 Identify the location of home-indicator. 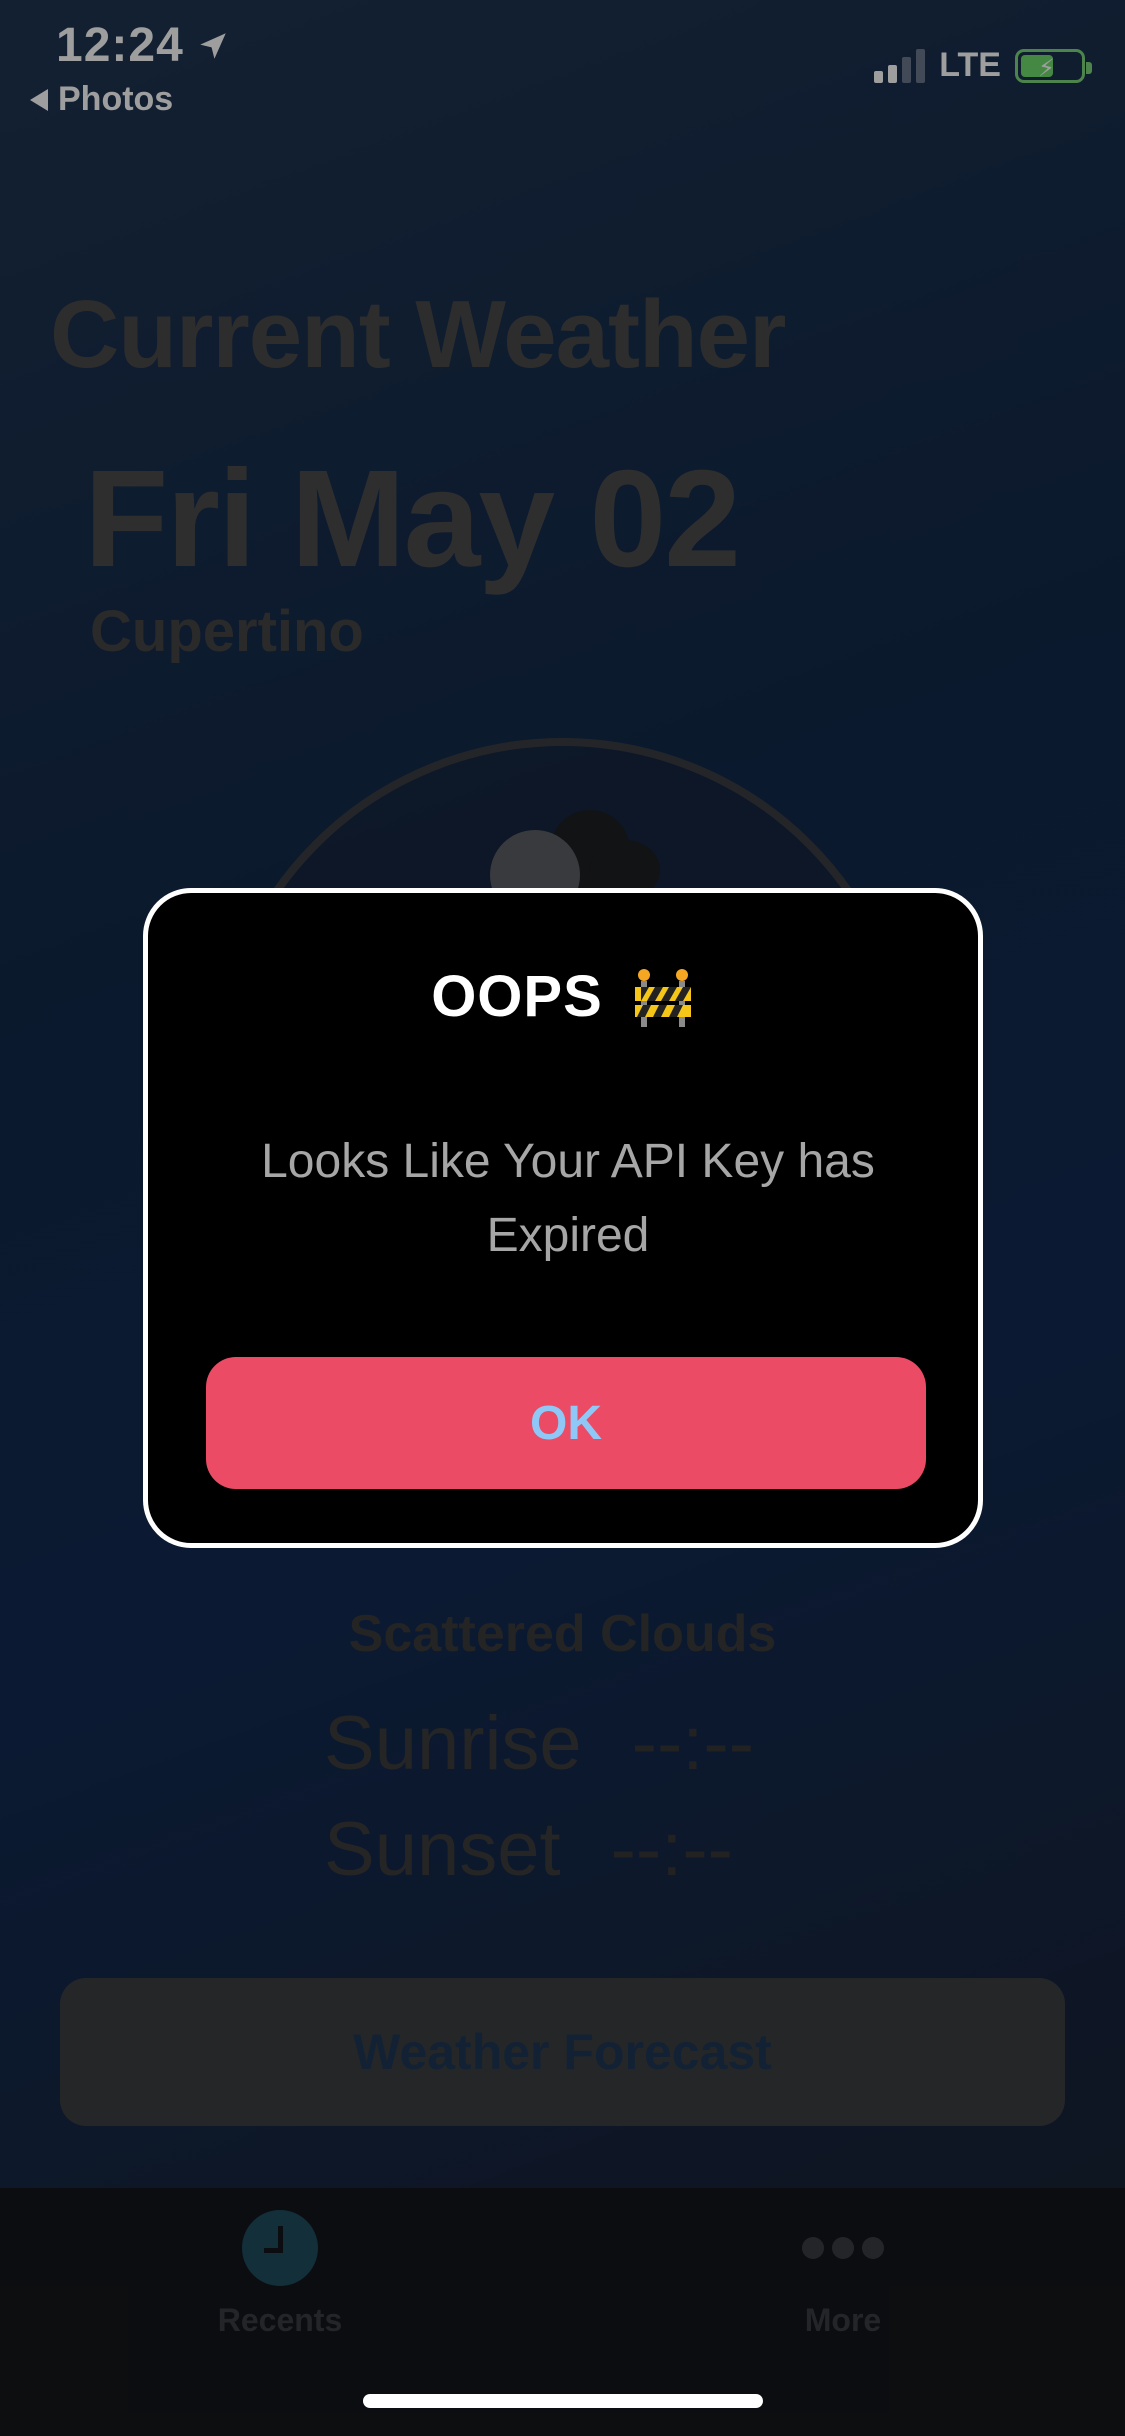
(563, 2401).